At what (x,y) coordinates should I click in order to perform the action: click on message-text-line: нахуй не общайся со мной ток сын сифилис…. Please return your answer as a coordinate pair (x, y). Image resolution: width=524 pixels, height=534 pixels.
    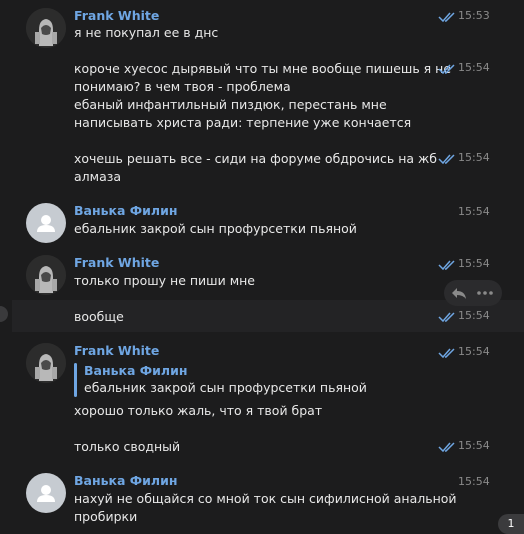
    Looking at the image, I should click on (265, 498).